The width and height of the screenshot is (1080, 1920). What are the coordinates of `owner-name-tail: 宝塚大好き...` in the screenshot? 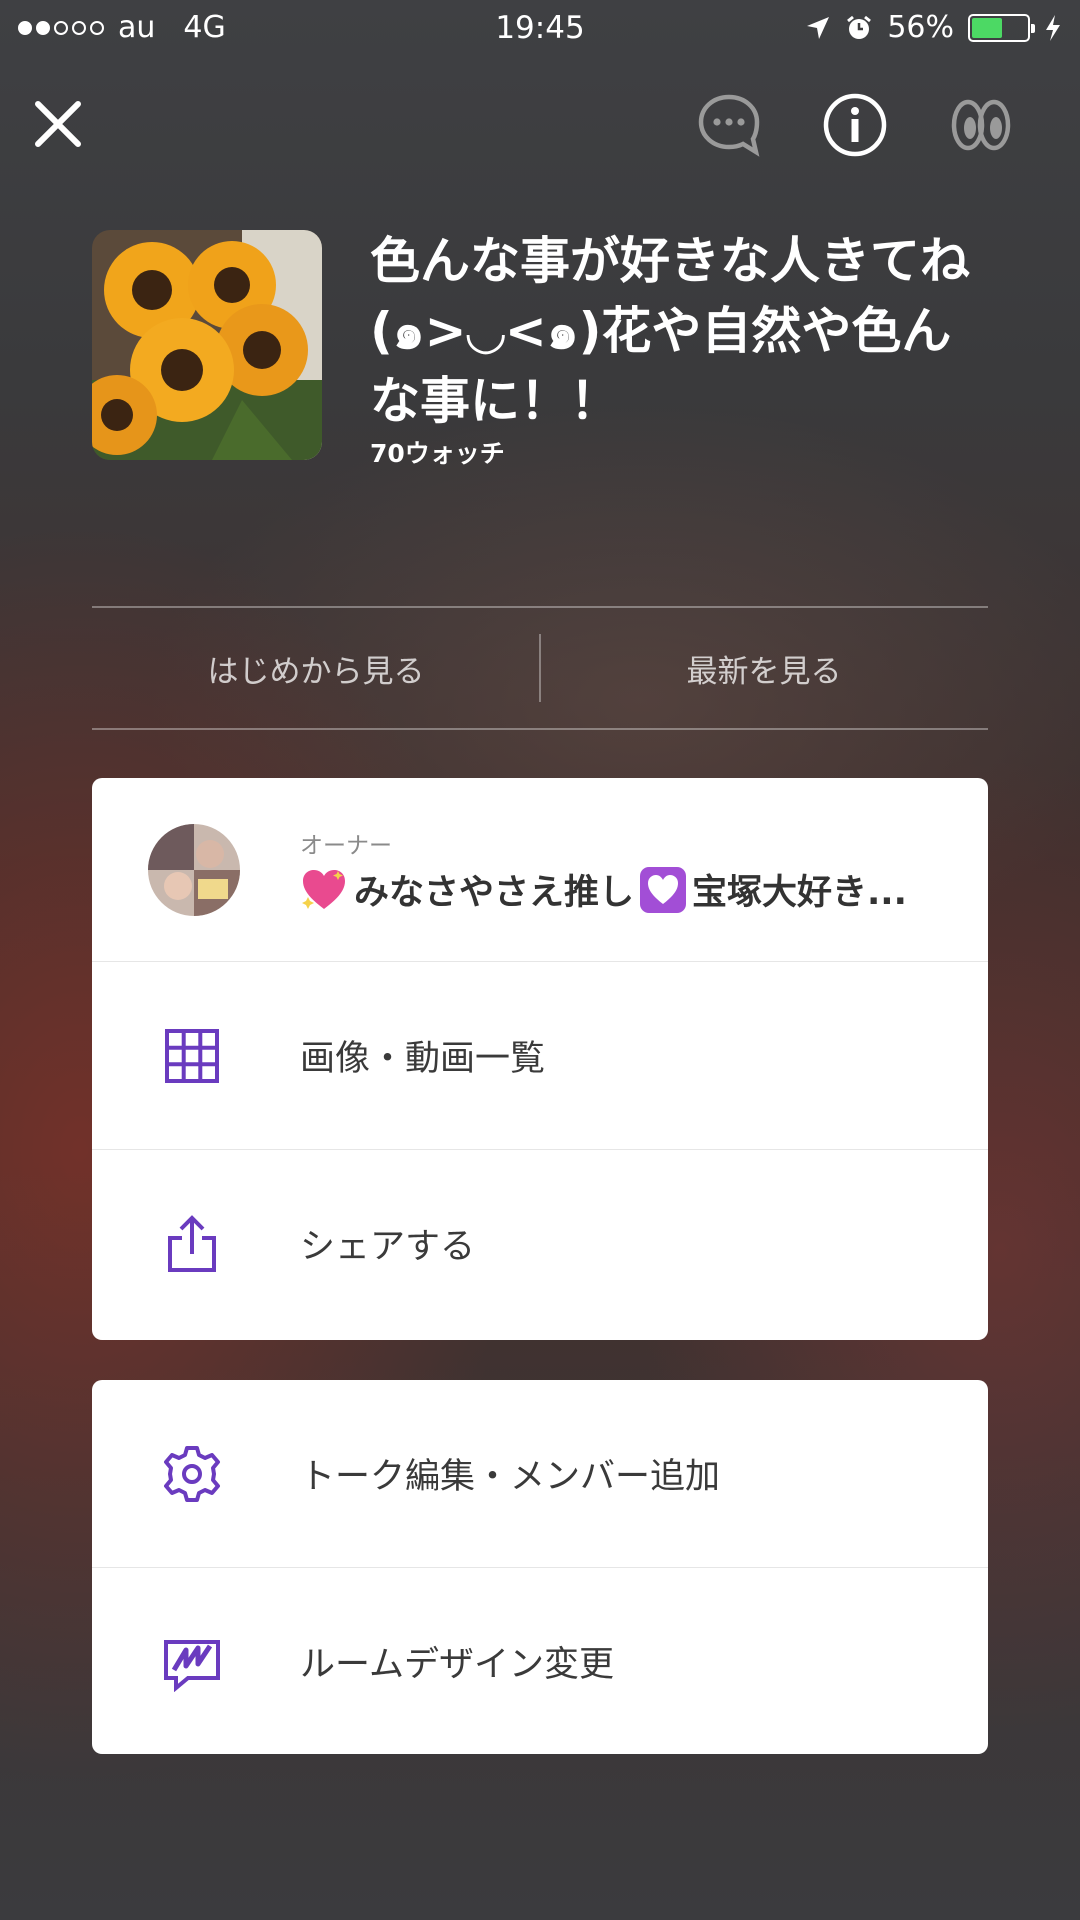 It's located at (799, 893).